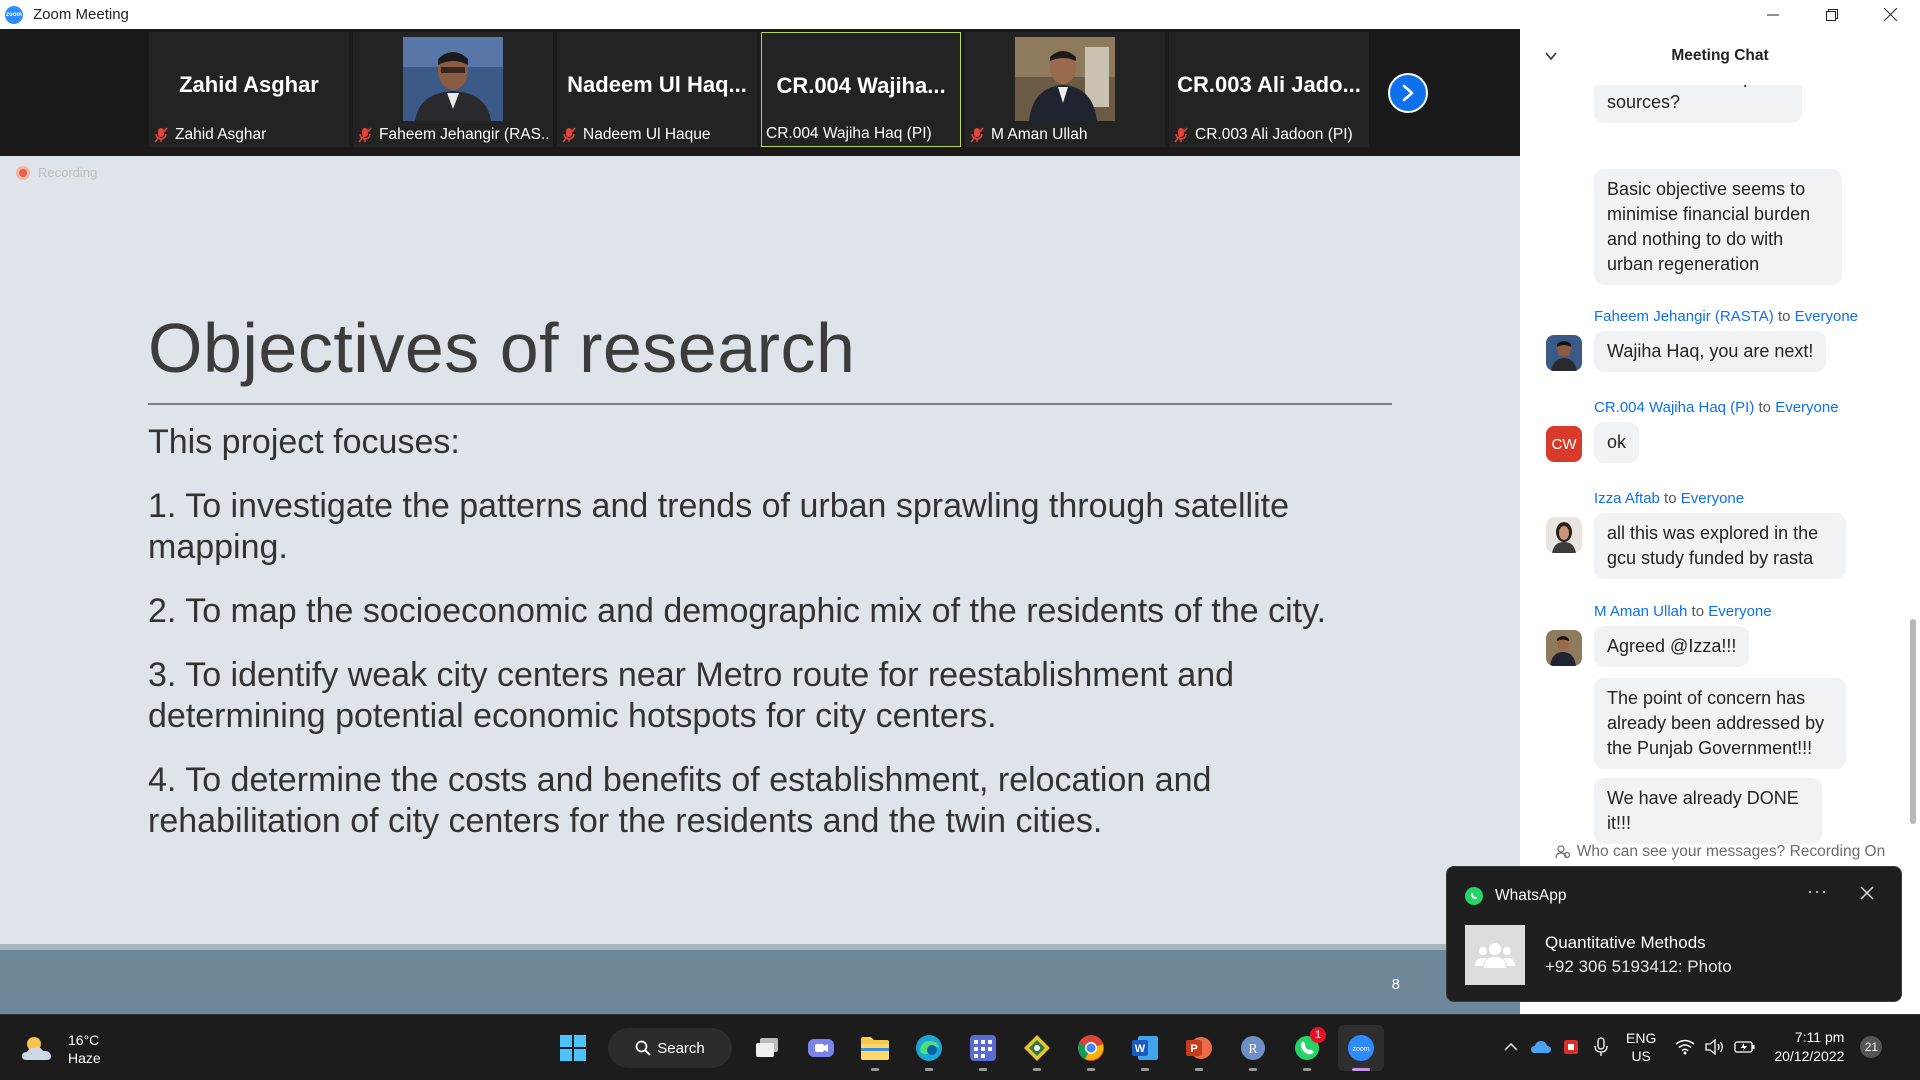 The width and height of the screenshot is (1920, 1080). I want to click on svg-text: zoom, so click(1360, 1049).